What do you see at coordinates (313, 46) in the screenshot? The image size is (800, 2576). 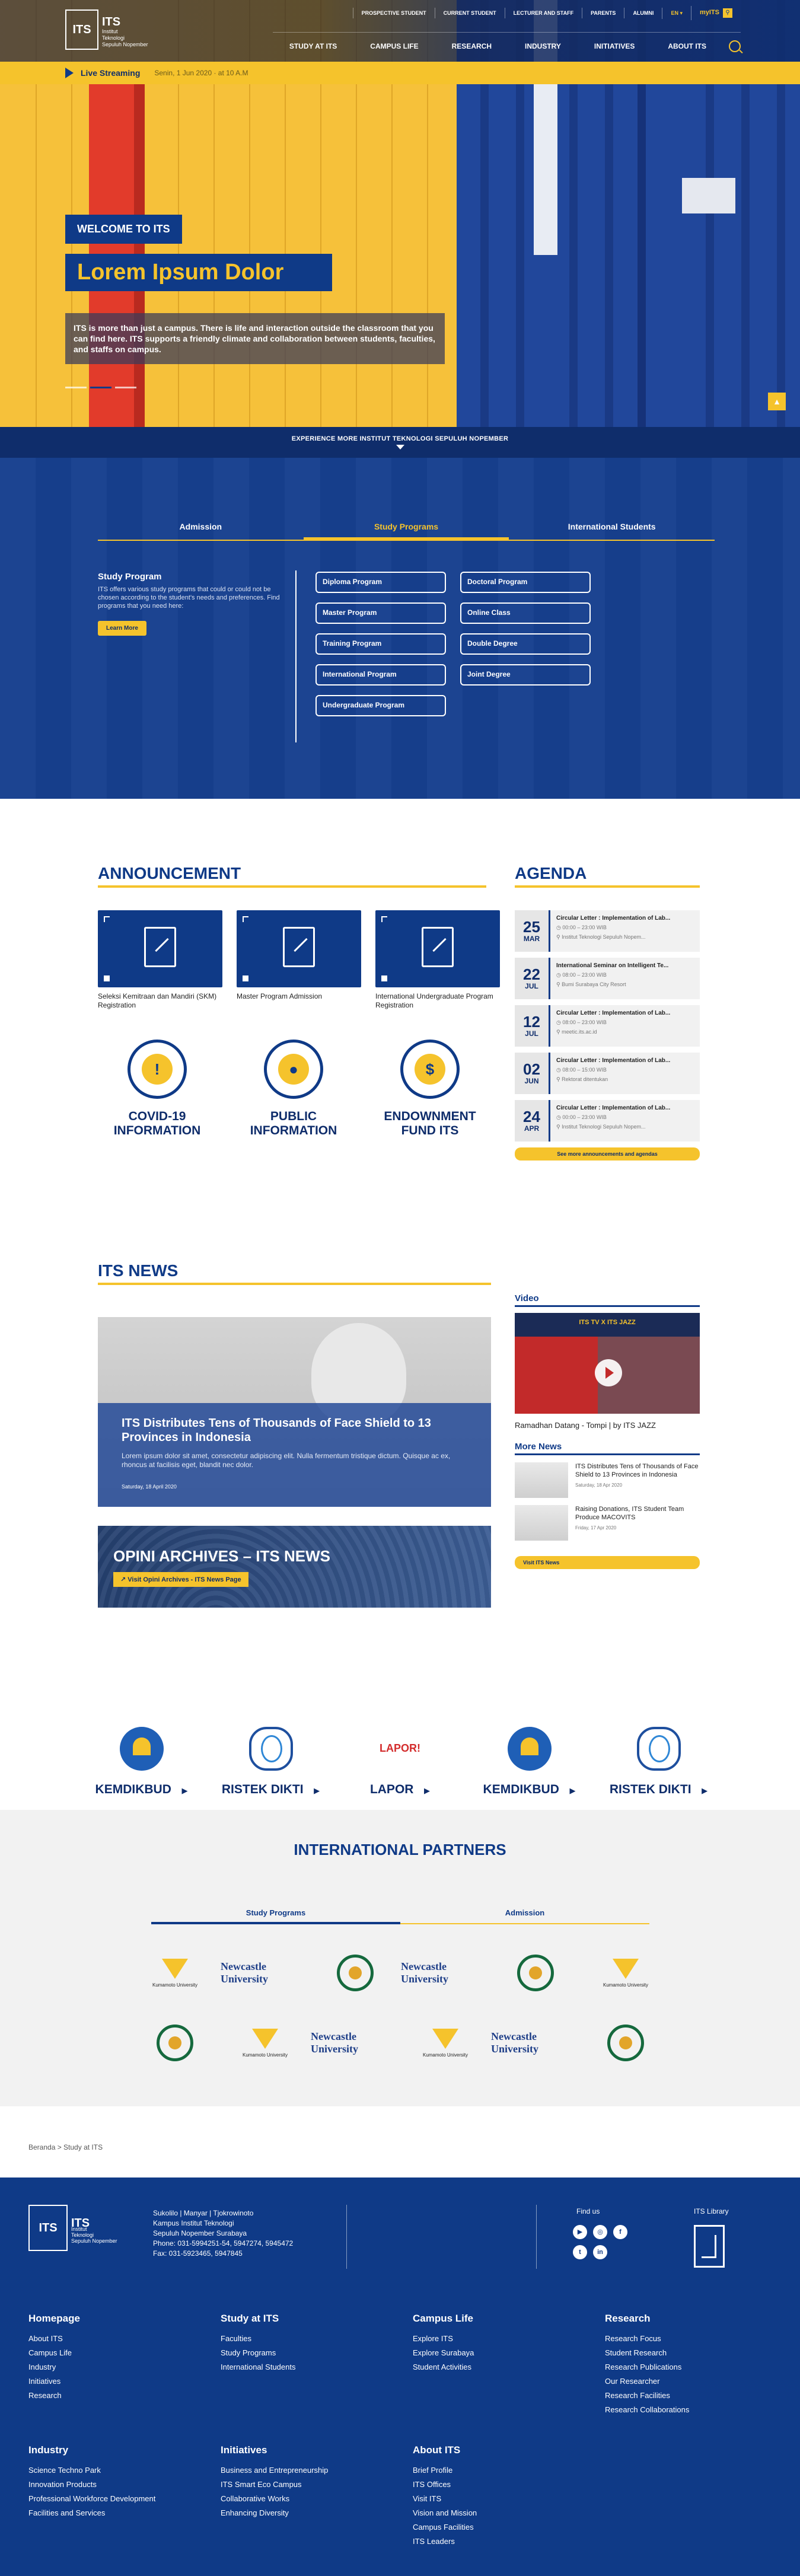 I see `nav-study-at-its: STUDY AT ITS` at bounding box center [313, 46].